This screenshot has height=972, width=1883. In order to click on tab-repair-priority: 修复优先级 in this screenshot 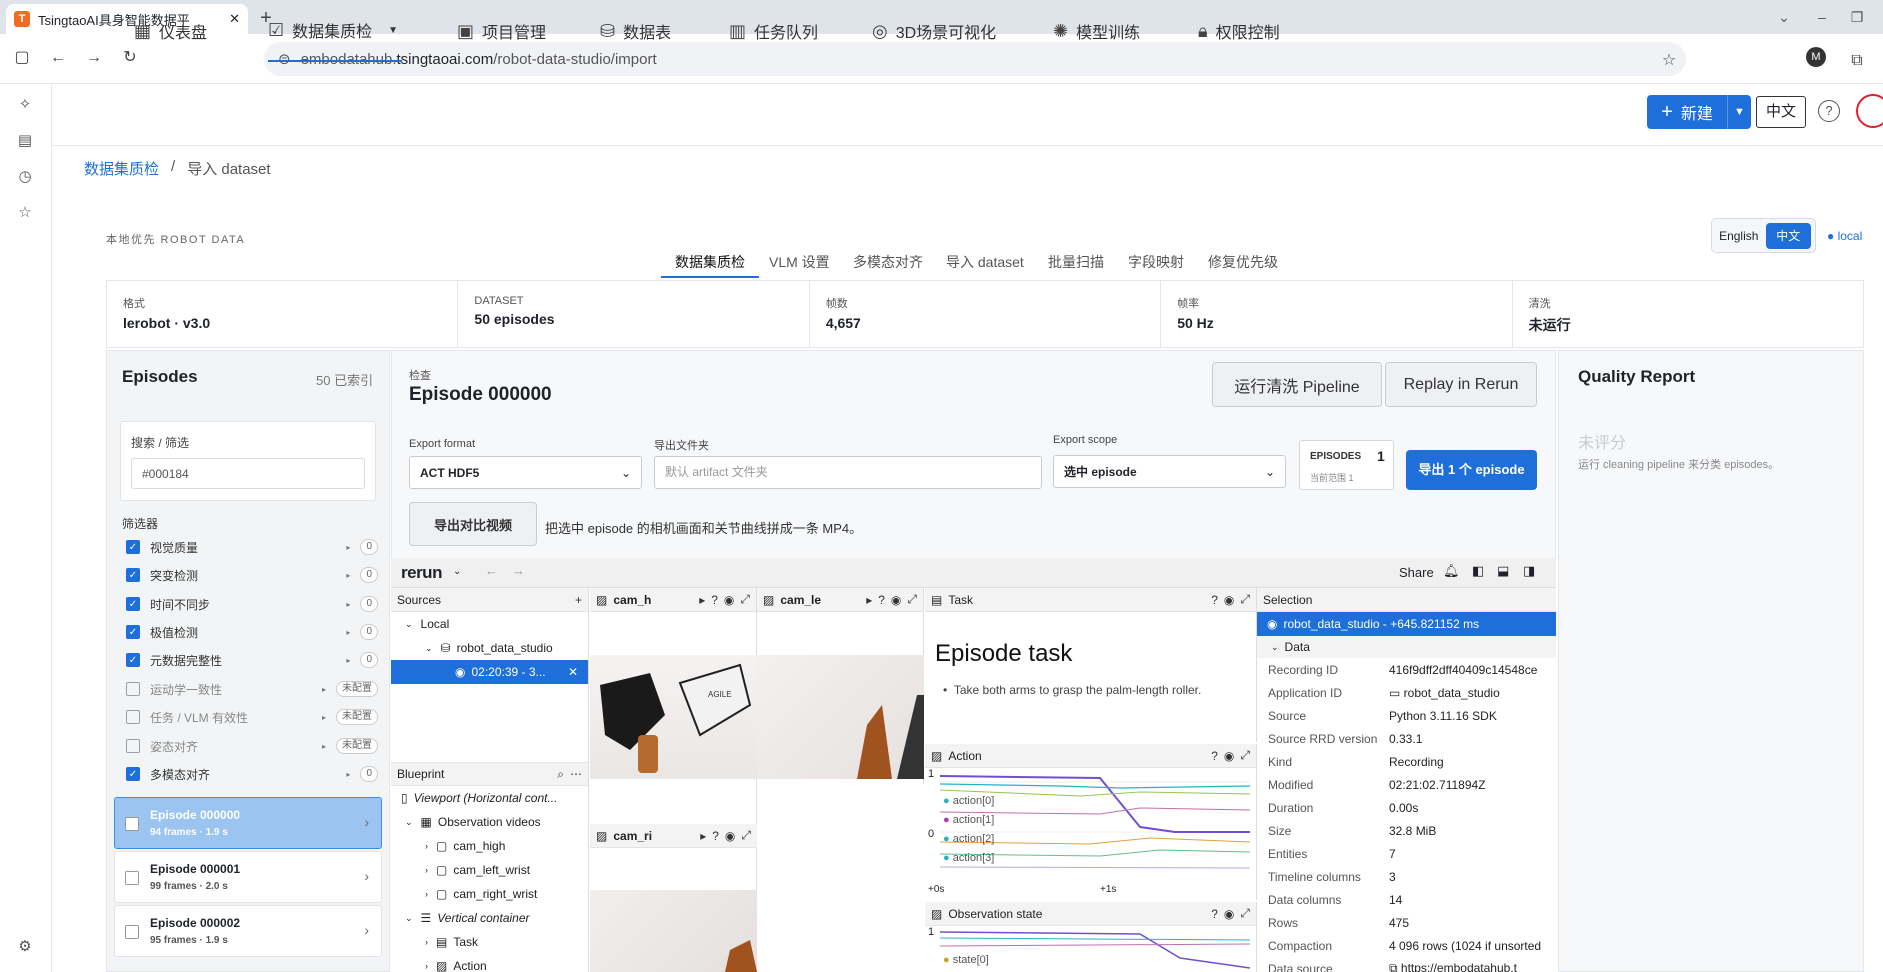, I will do `click(1243, 265)`.